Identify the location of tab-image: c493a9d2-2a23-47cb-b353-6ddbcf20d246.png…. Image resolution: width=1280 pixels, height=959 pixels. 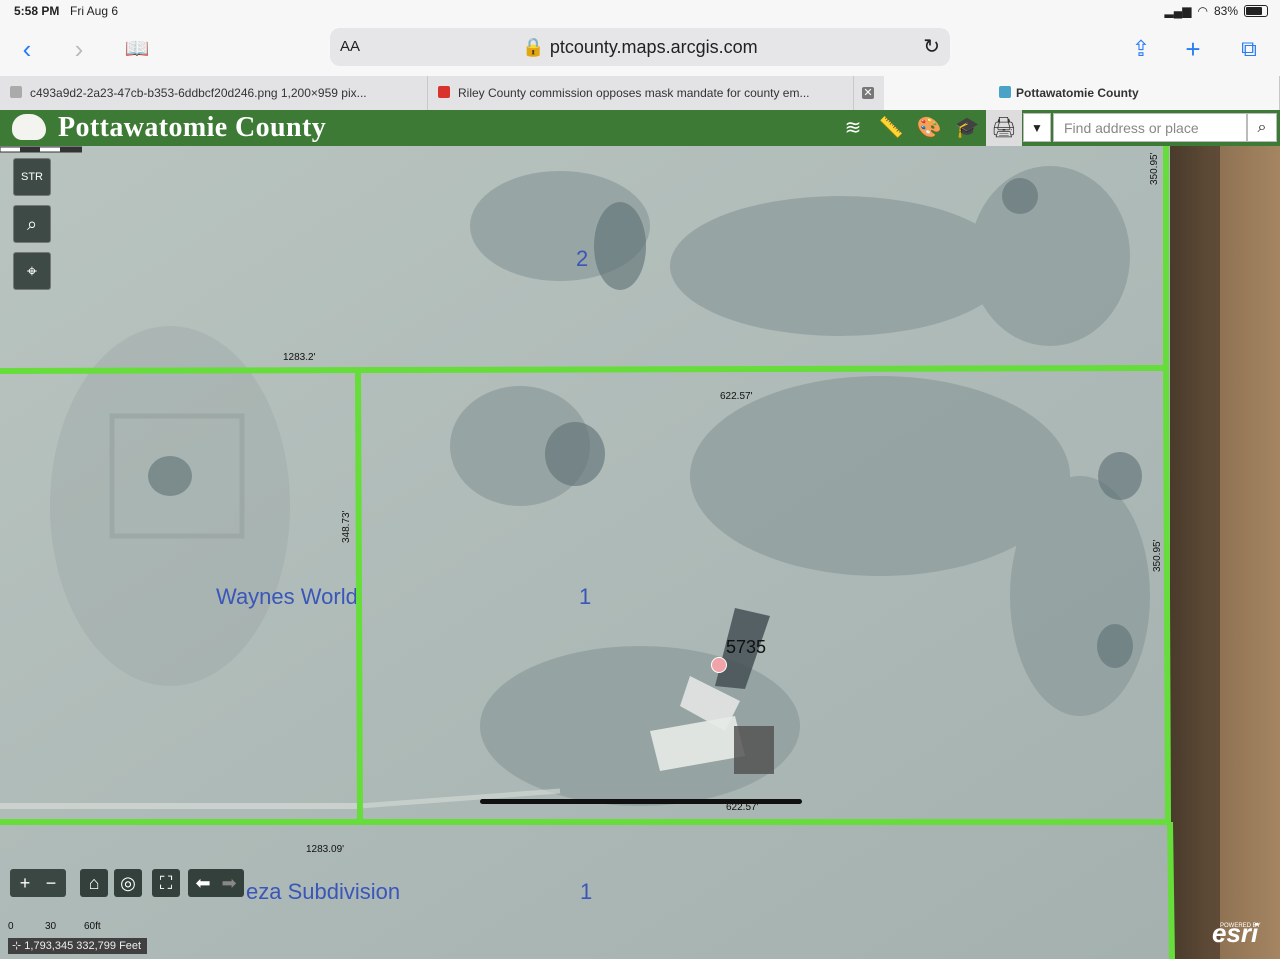
(214, 93).